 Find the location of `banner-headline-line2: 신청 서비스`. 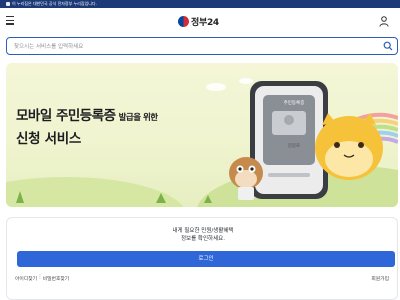

banner-headline-line2: 신청 서비스 is located at coordinates (48, 139).